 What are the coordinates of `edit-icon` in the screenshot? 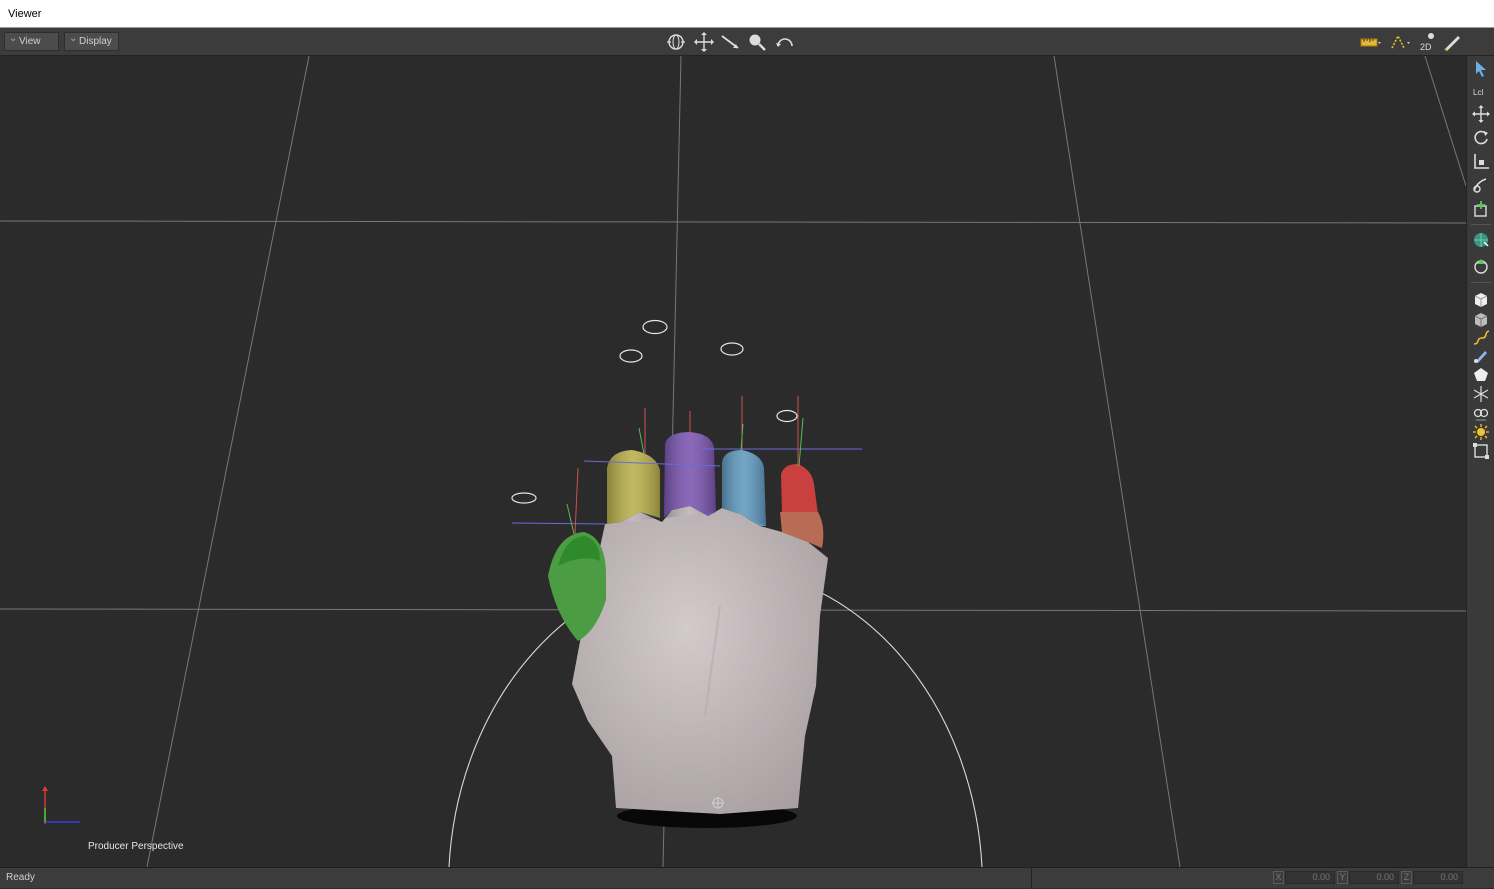 It's located at (1453, 42).